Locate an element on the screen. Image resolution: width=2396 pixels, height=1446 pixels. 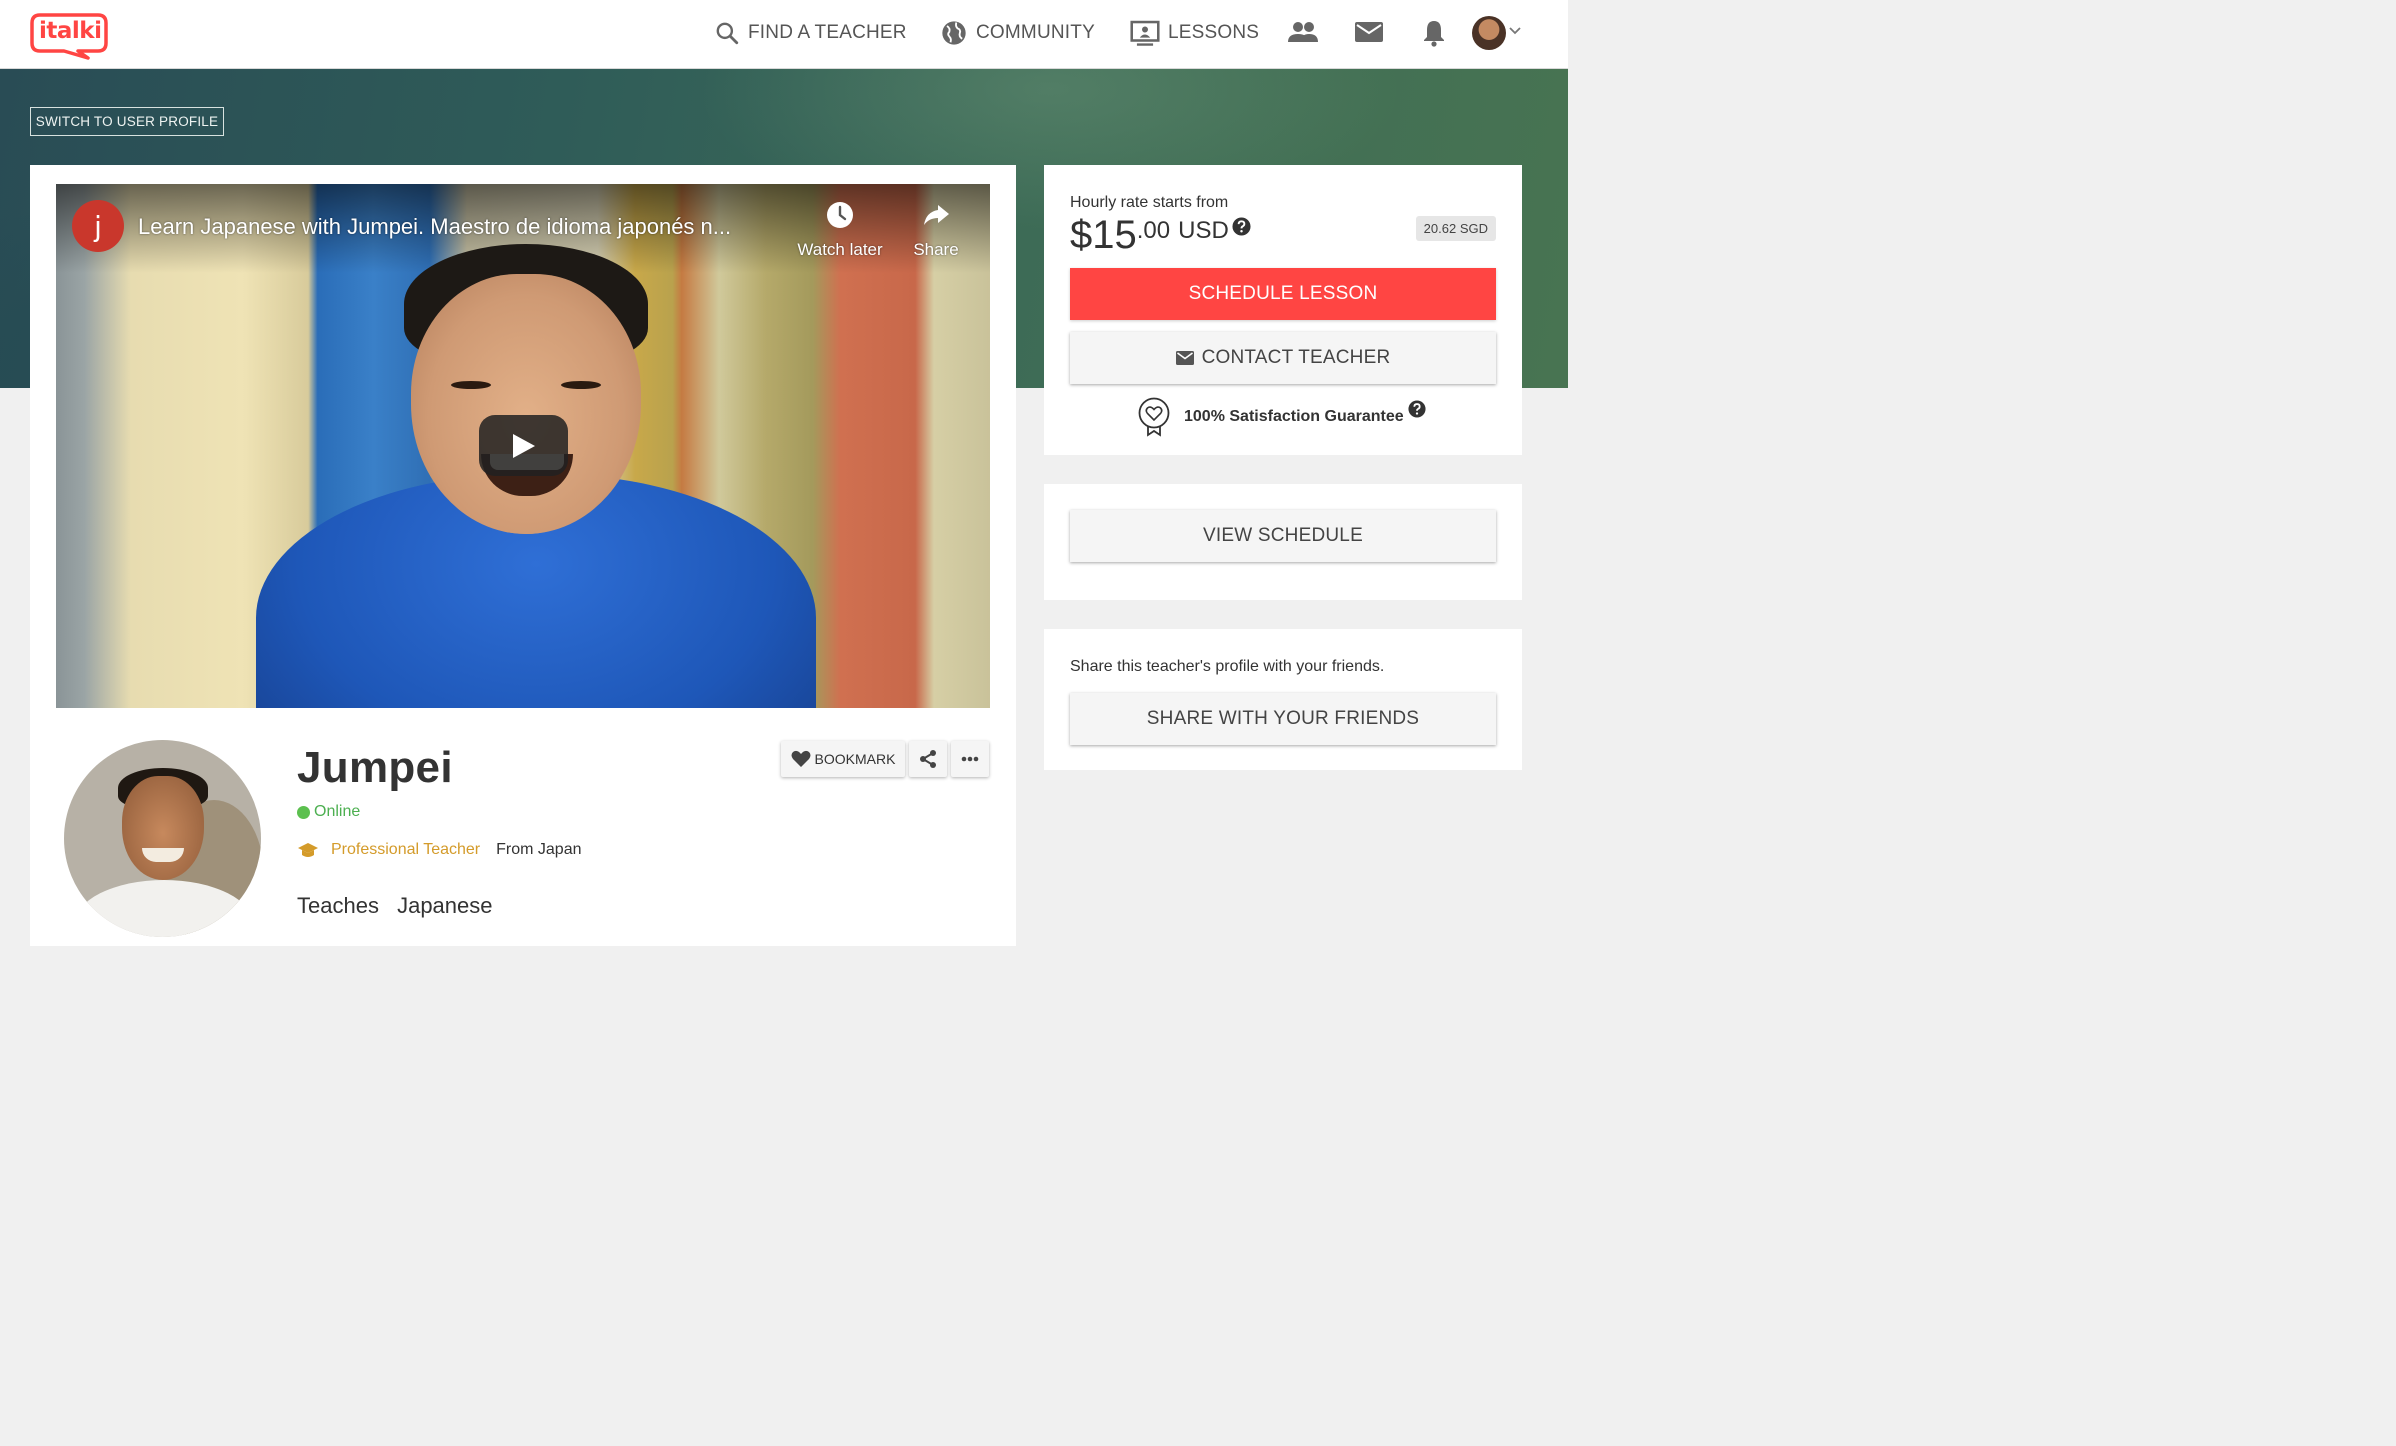
price: $15 .00 USD is located at coordinates (1160, 235).